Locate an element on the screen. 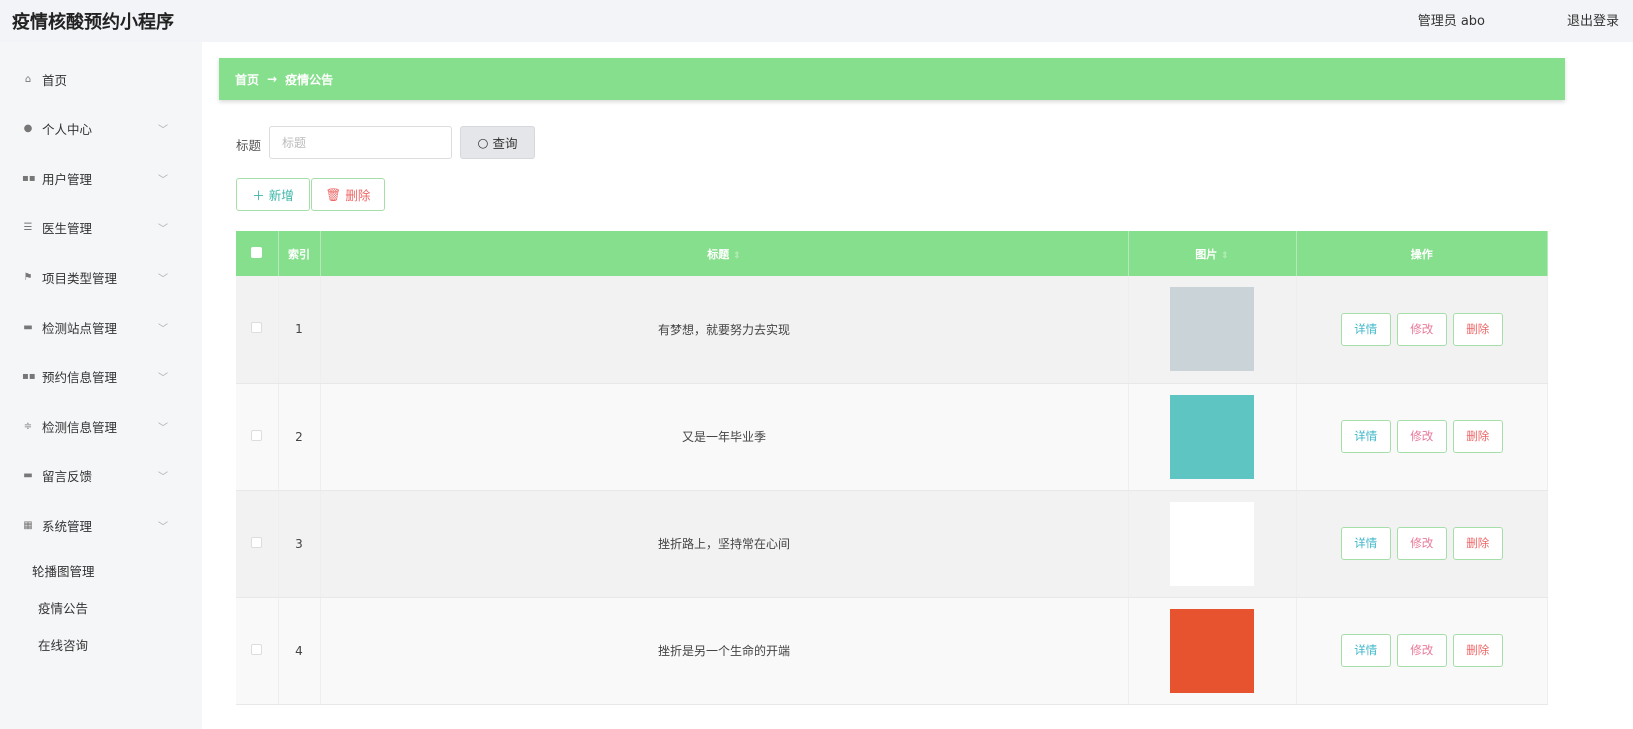 The image size is (1633, 729). app-title: 疫情核酸预约小程序 is located at coordinates (93, 22).